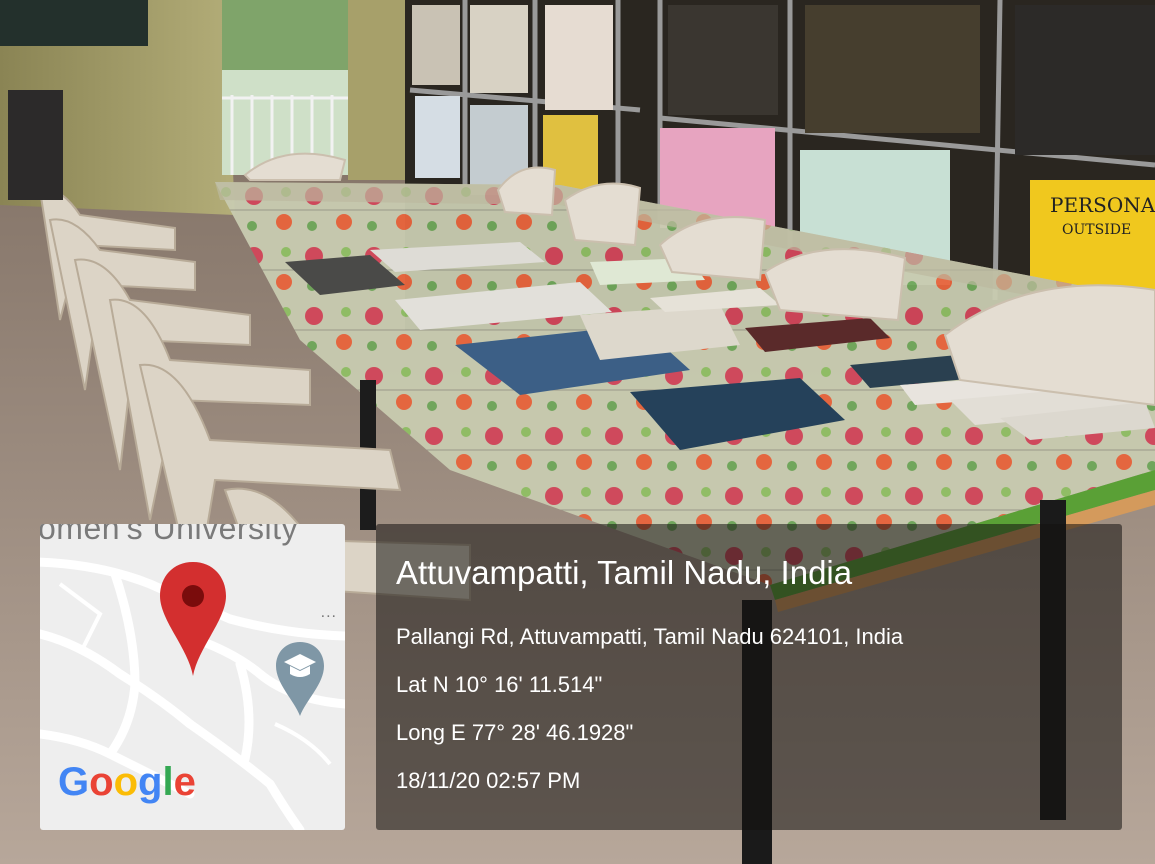 This screenshot has width=1155, height=864. Describe the element at coordinates (1096, 230) in the screenshot. I see `poster-subtext: OUTSIDE` at that location.